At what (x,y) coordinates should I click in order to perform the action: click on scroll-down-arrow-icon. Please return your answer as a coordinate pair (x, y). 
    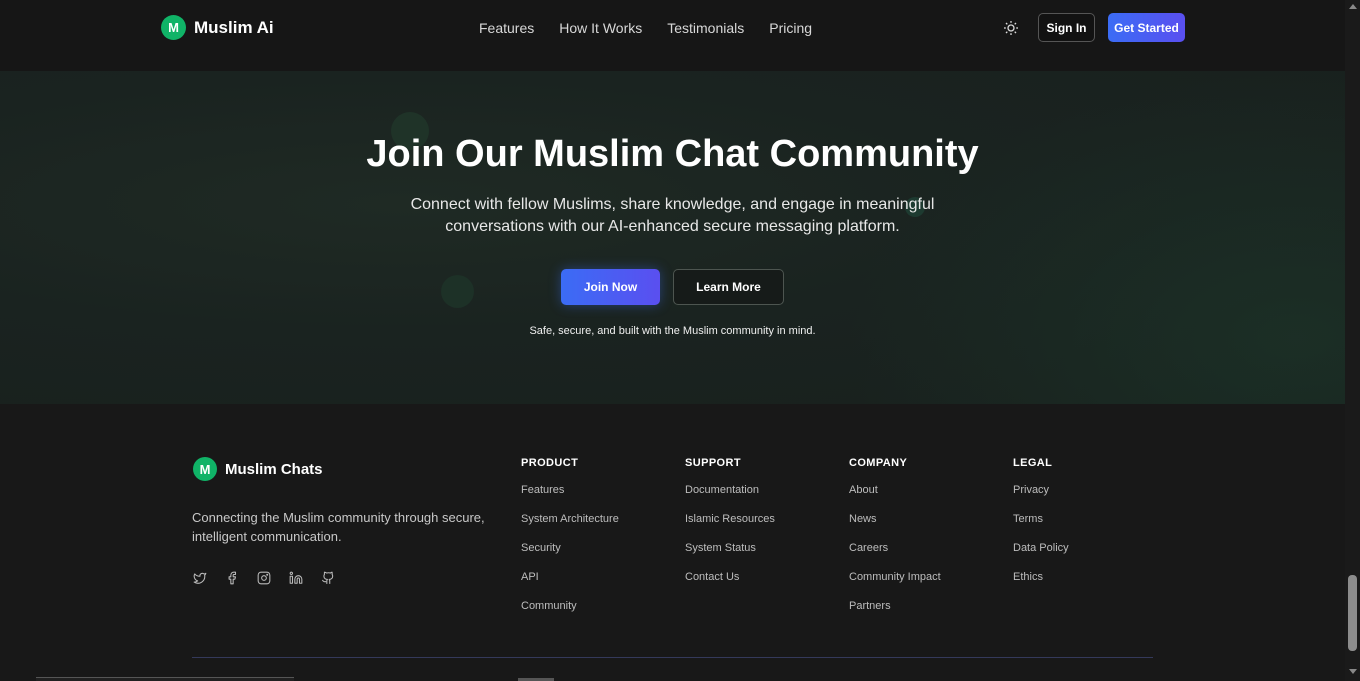
    Looking at the image, I should click on (1353, 671).